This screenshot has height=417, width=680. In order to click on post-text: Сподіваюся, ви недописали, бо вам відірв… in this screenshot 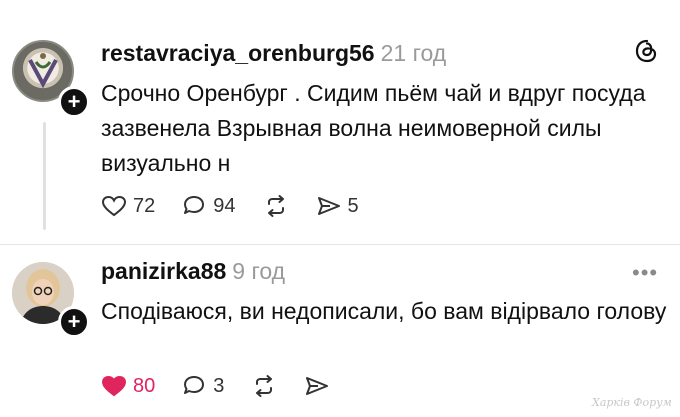, I will do `click(384, 311)`.